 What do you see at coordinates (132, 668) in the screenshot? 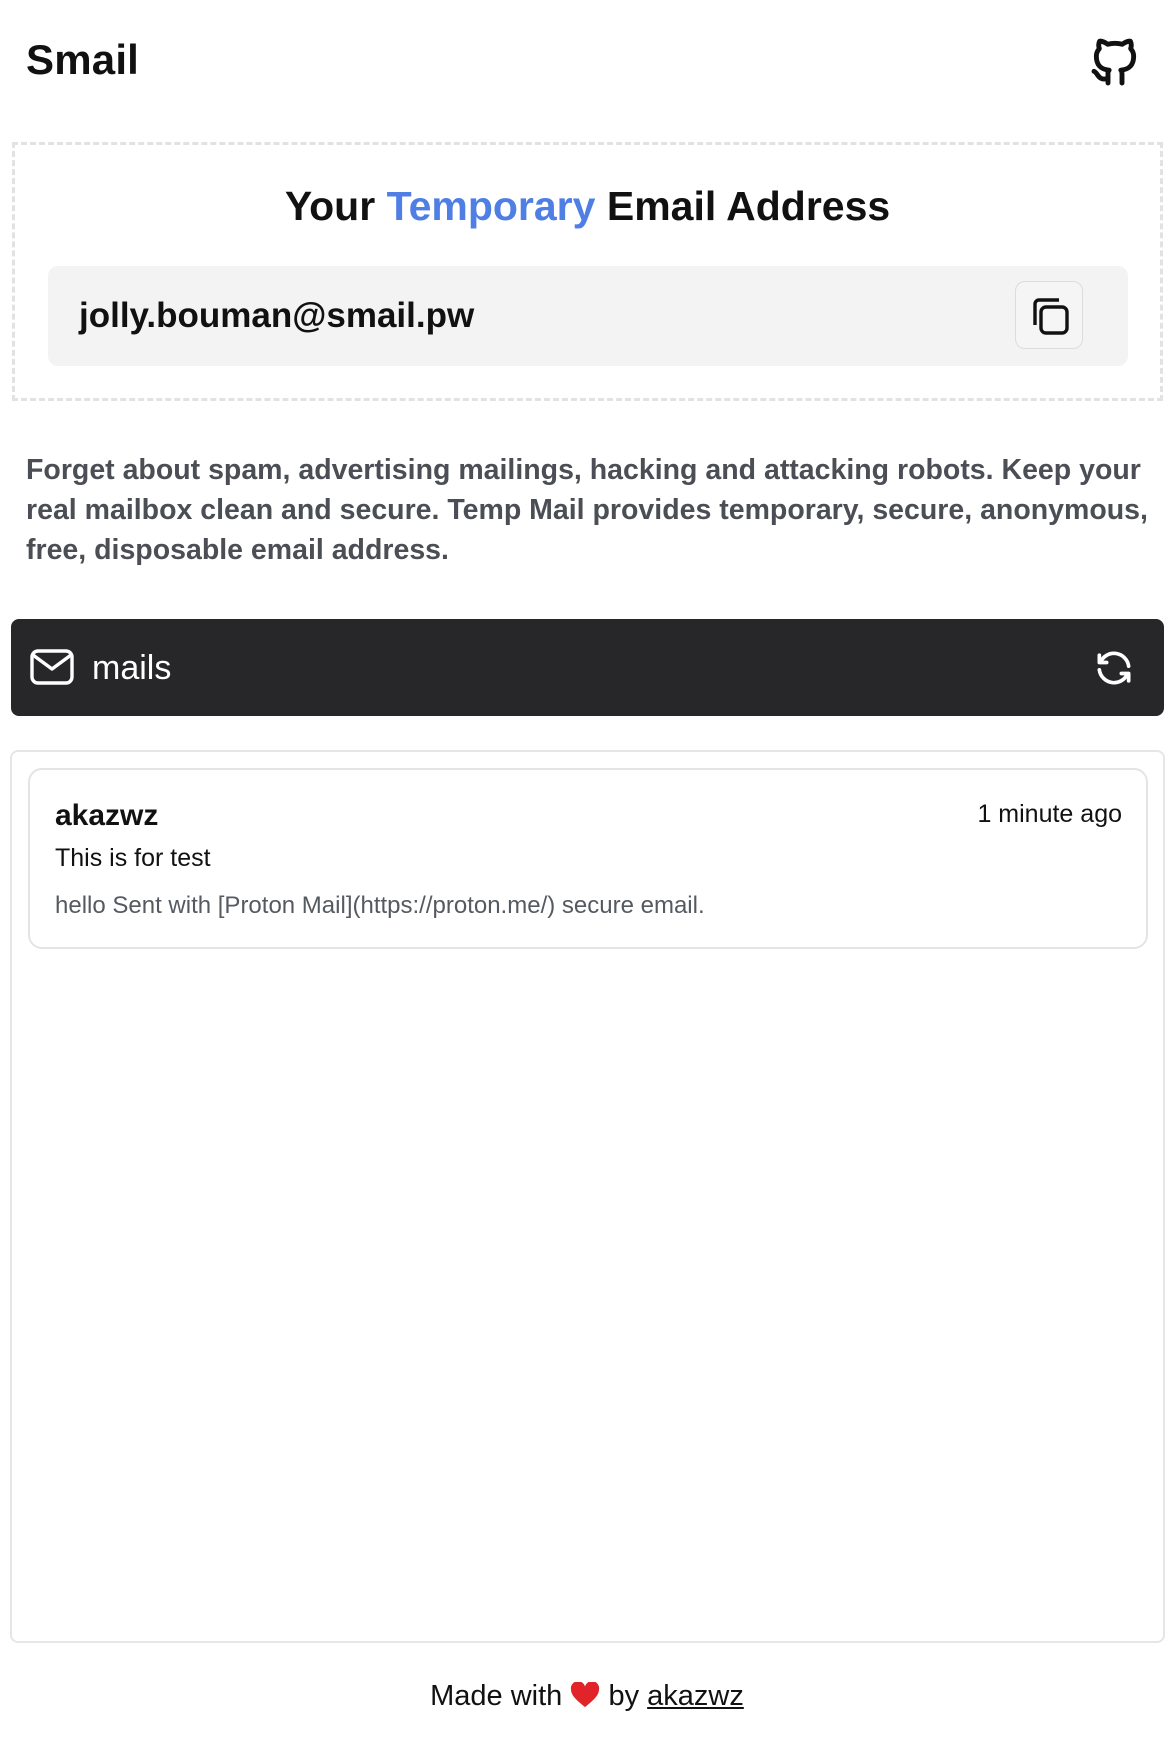
I see `mails-label: mails` at bounding box center [132, 668].